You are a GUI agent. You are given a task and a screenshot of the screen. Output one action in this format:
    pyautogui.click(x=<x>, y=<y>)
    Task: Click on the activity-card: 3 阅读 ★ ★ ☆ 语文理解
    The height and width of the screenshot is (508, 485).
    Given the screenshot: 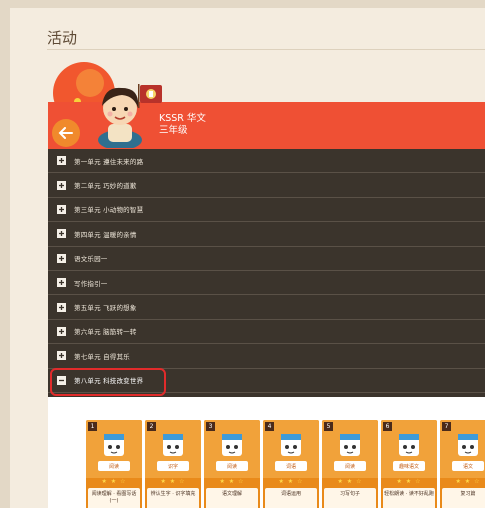 What is the action you would take?
    pyautogui.click(x=232, y=464)
    